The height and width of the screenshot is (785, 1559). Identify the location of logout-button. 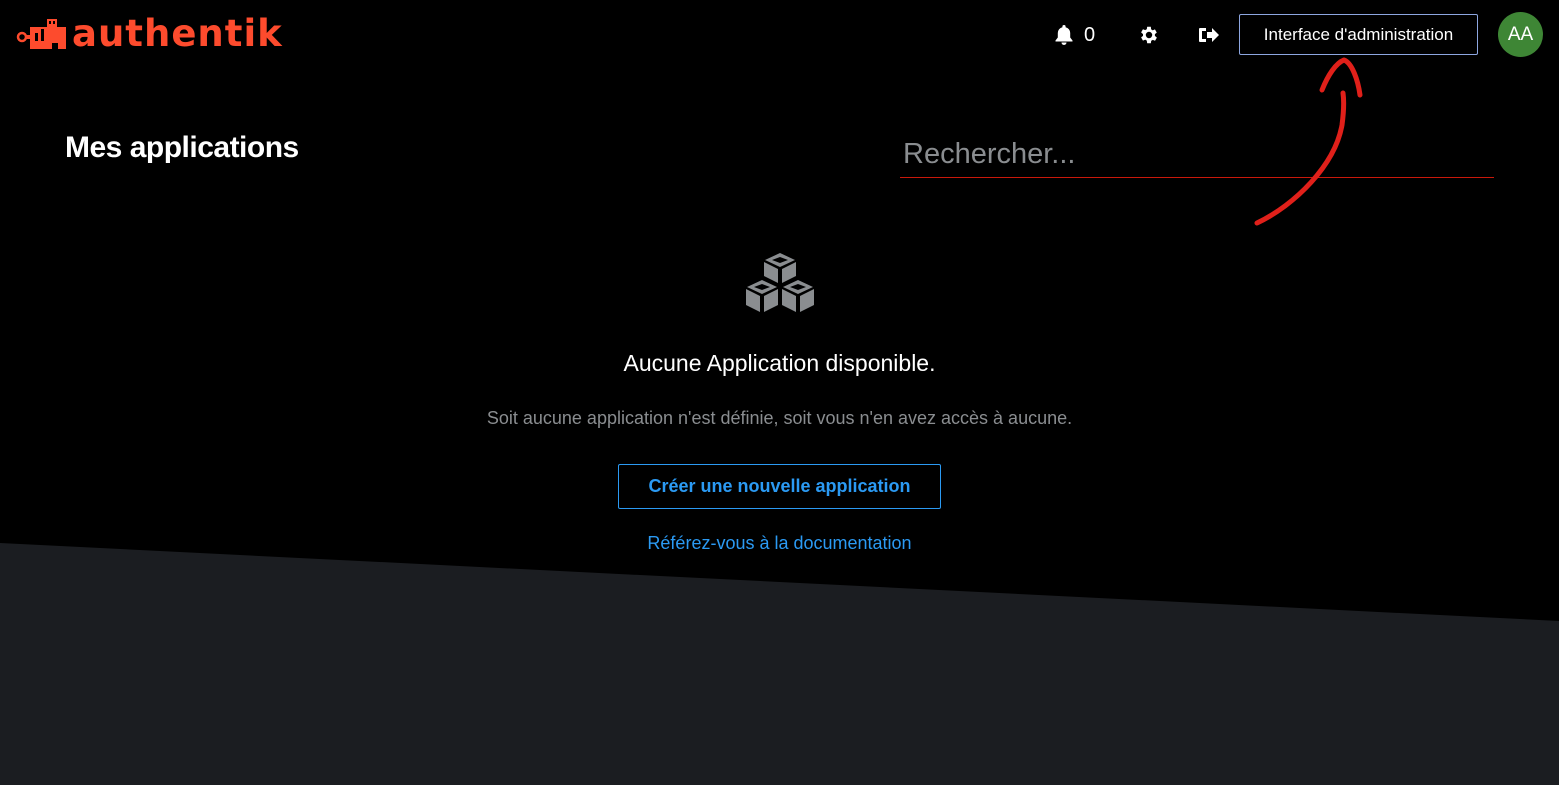
(1209, 35).